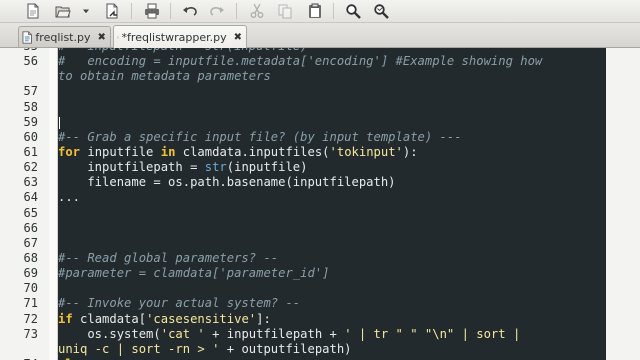 The width and height of the screenshot is (640, 360). Describe the element at coordinates (30, 167) in the screenshot. I see `line-number: 62` at that location.